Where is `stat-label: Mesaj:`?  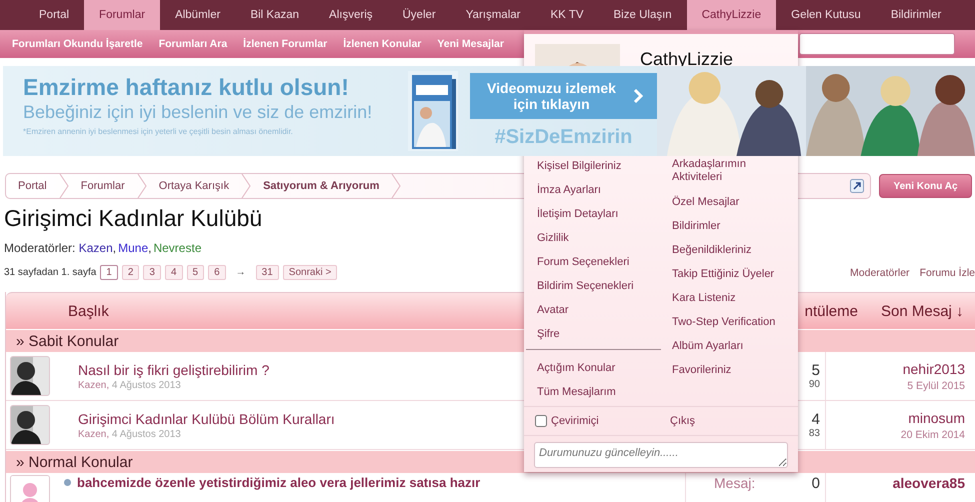 stat-label: Mesaj: is located at coordinates (735, 483).